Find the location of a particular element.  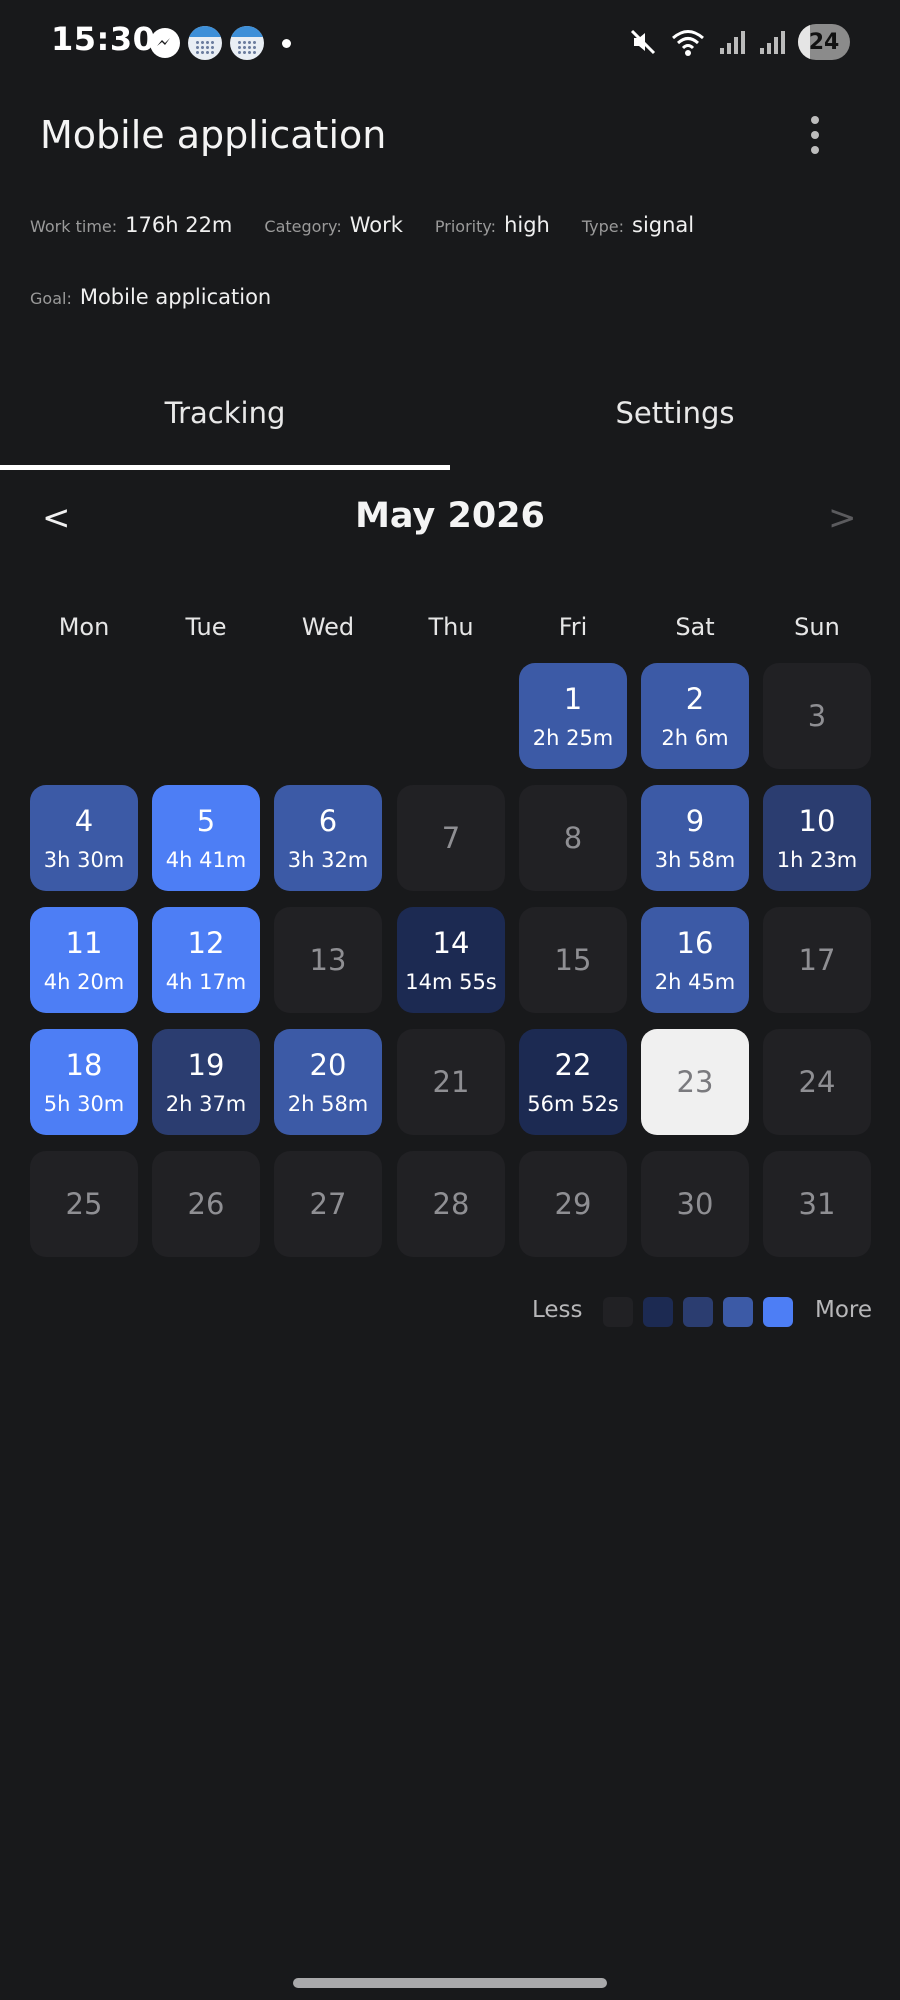

calendar-day-19: 19 2h 37m is located at coordinates (206, 1082).